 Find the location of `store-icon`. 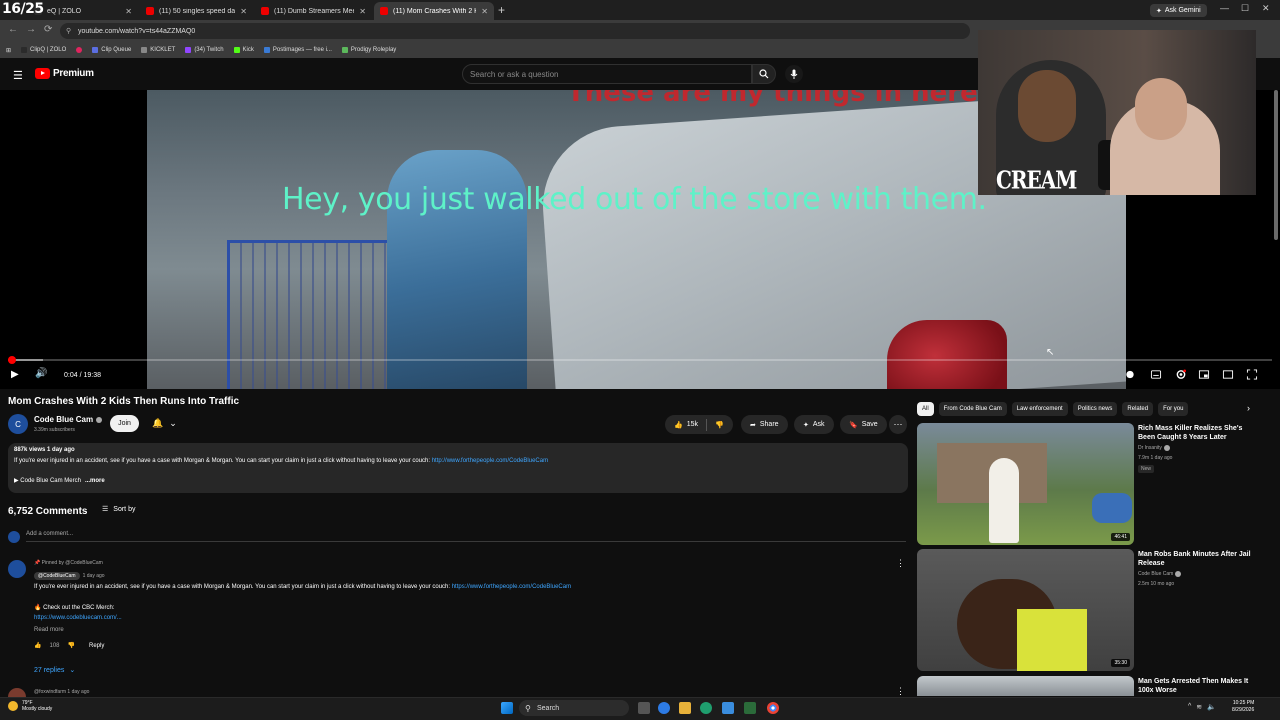

store-icon is located at coordinates (728, 708).